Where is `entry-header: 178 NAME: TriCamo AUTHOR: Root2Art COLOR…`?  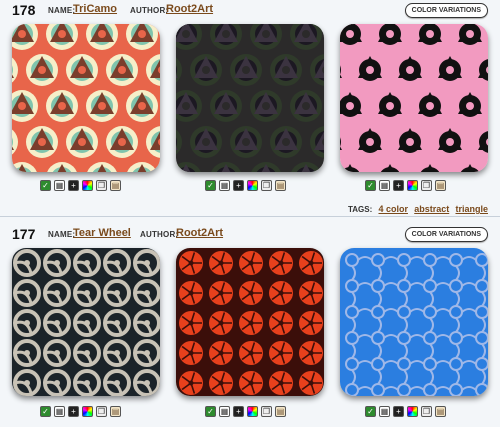
entry-header: 178 NAME: TriCamo AUTHOR: Root2Art COLOR… is located at coordinates (250, 12).